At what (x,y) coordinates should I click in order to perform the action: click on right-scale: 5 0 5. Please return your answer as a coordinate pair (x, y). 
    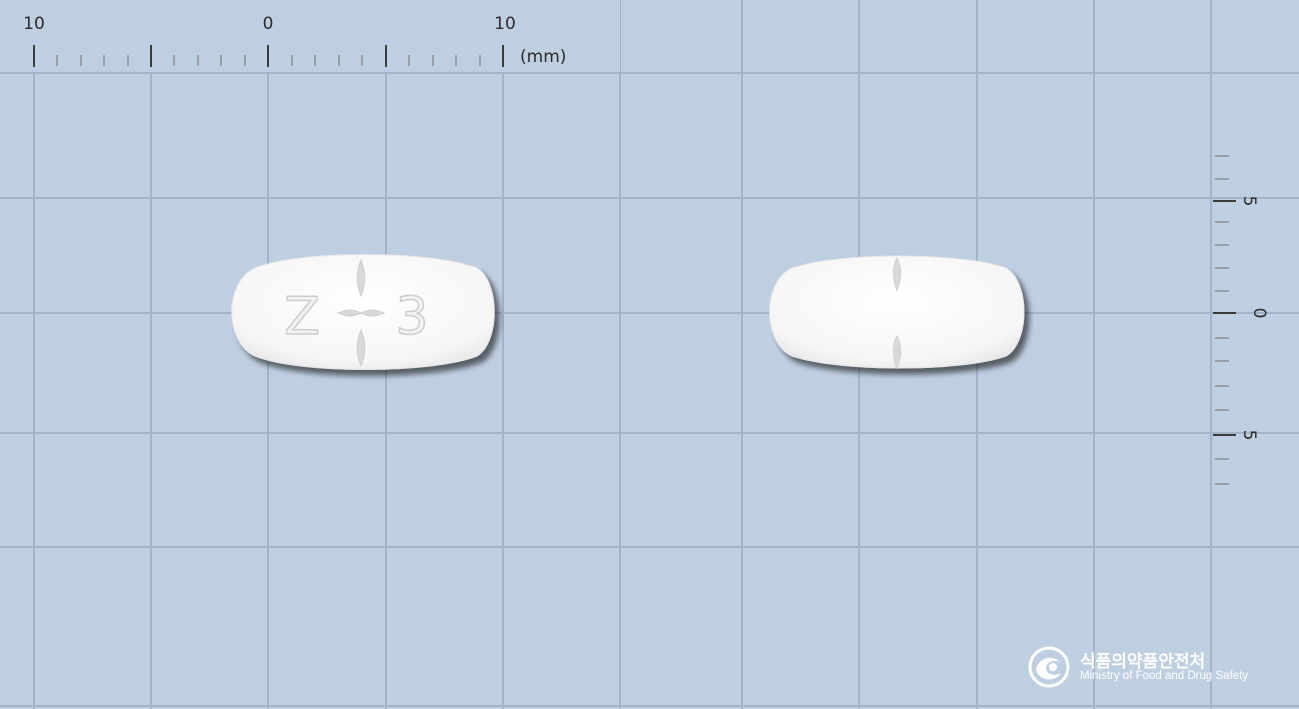
    Looking at the image, I should click on (1241, 320).